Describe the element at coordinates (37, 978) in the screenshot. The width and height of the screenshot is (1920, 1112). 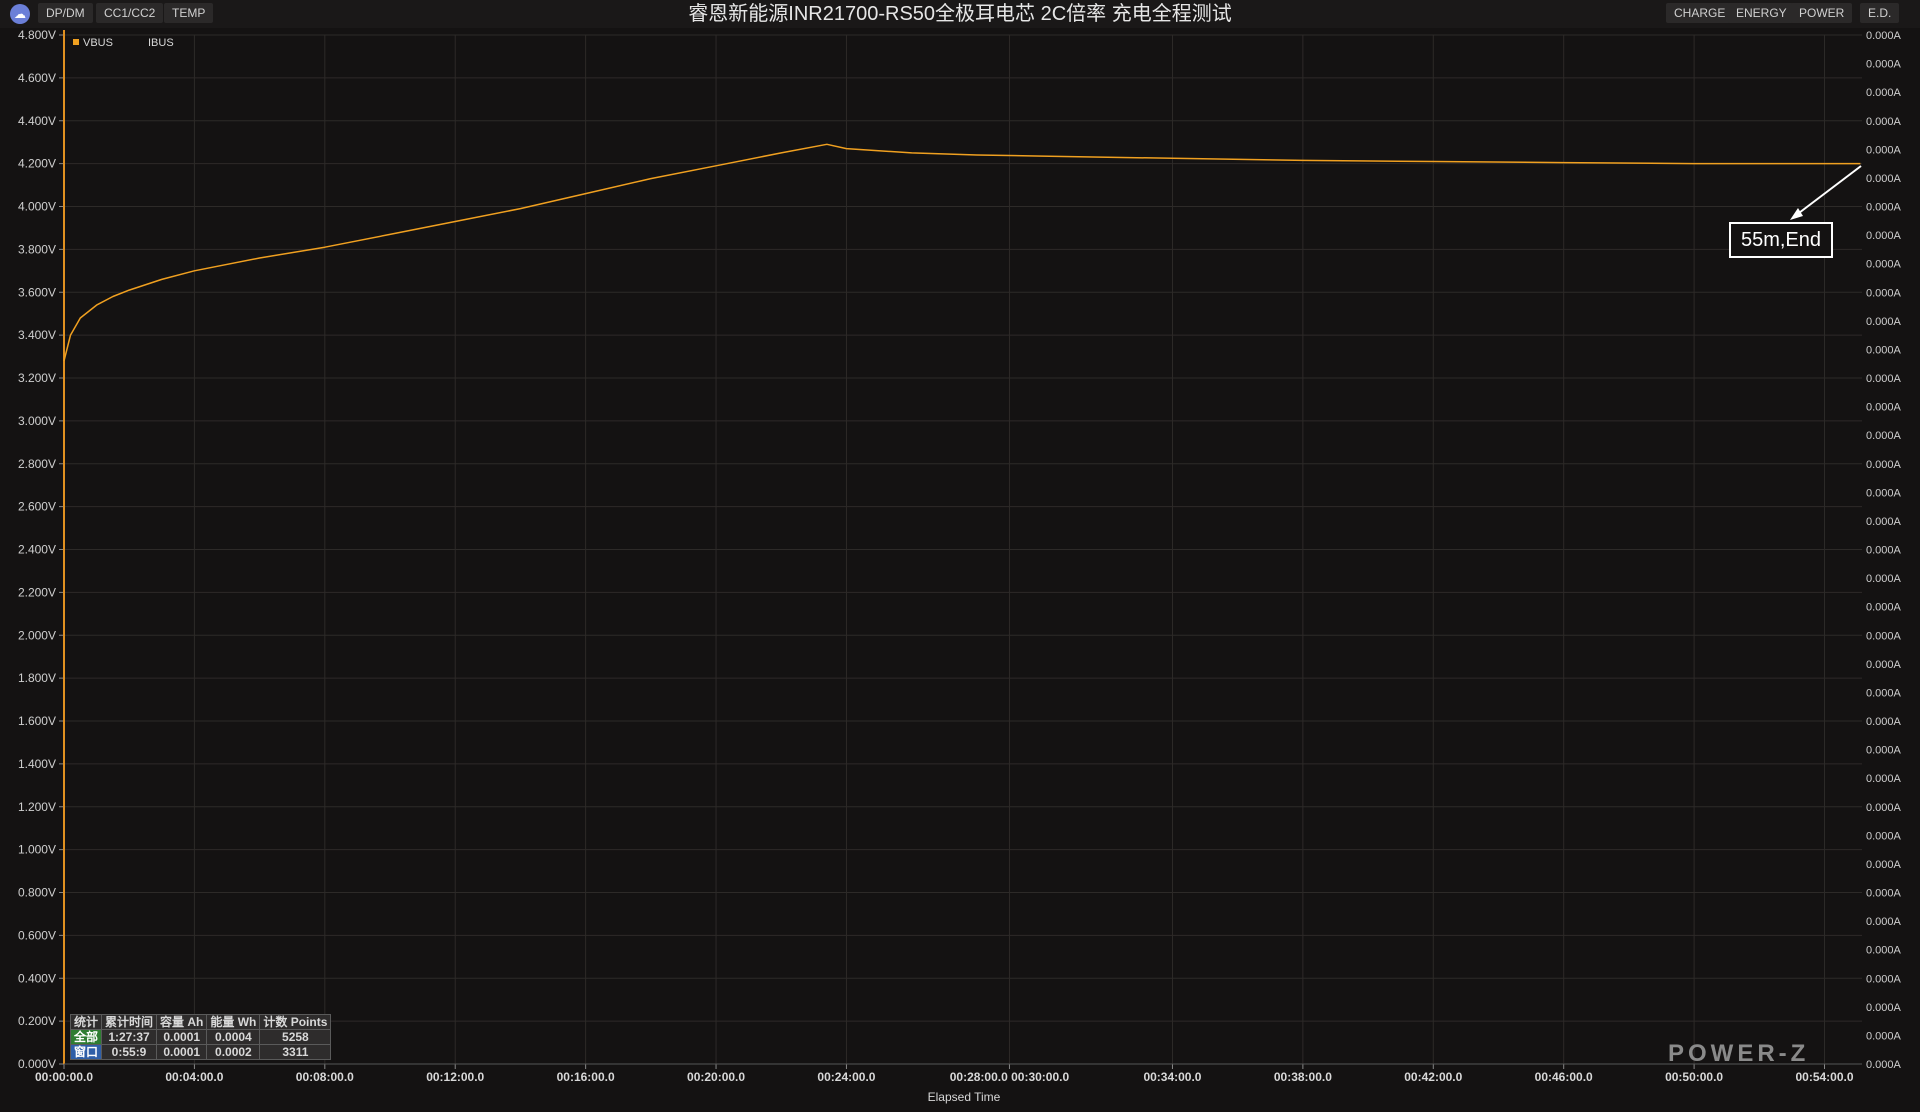
I see `y-tick-label: 0.400V` at that location.